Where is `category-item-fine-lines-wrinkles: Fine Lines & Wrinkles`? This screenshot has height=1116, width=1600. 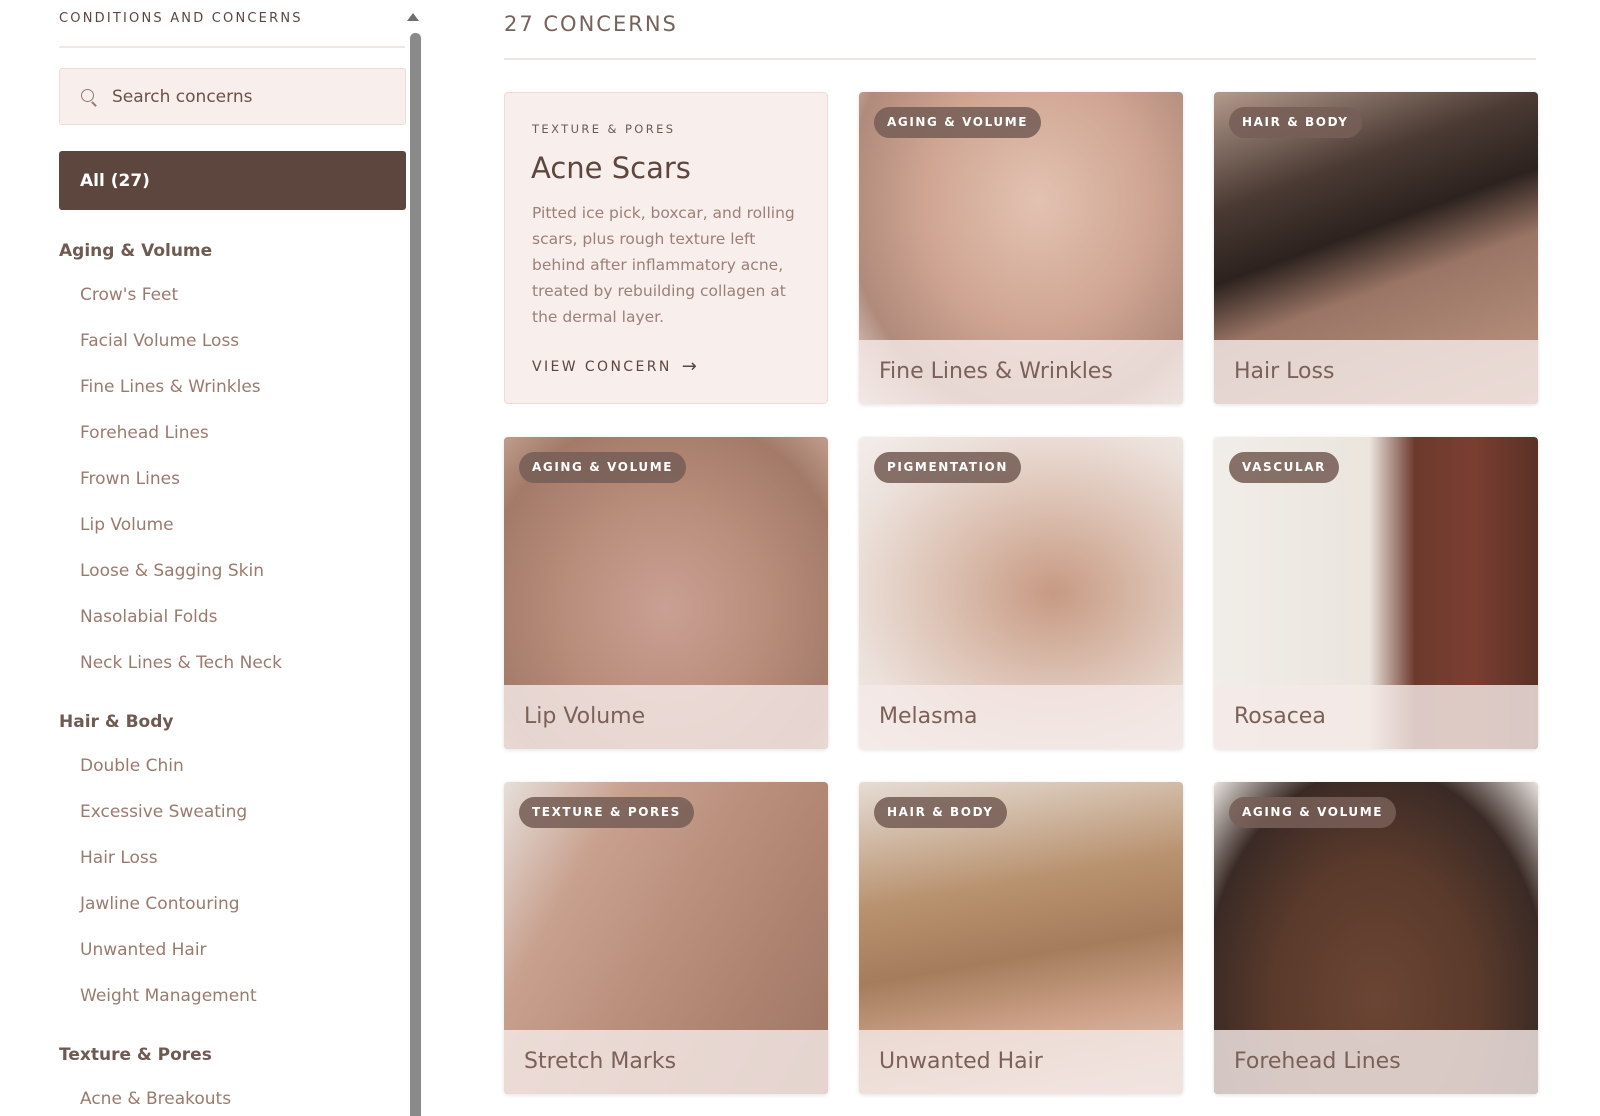
category-item-fine-lines-wrinkles: Fine Lines & Wrinkles is located at coordinates (229, 395).